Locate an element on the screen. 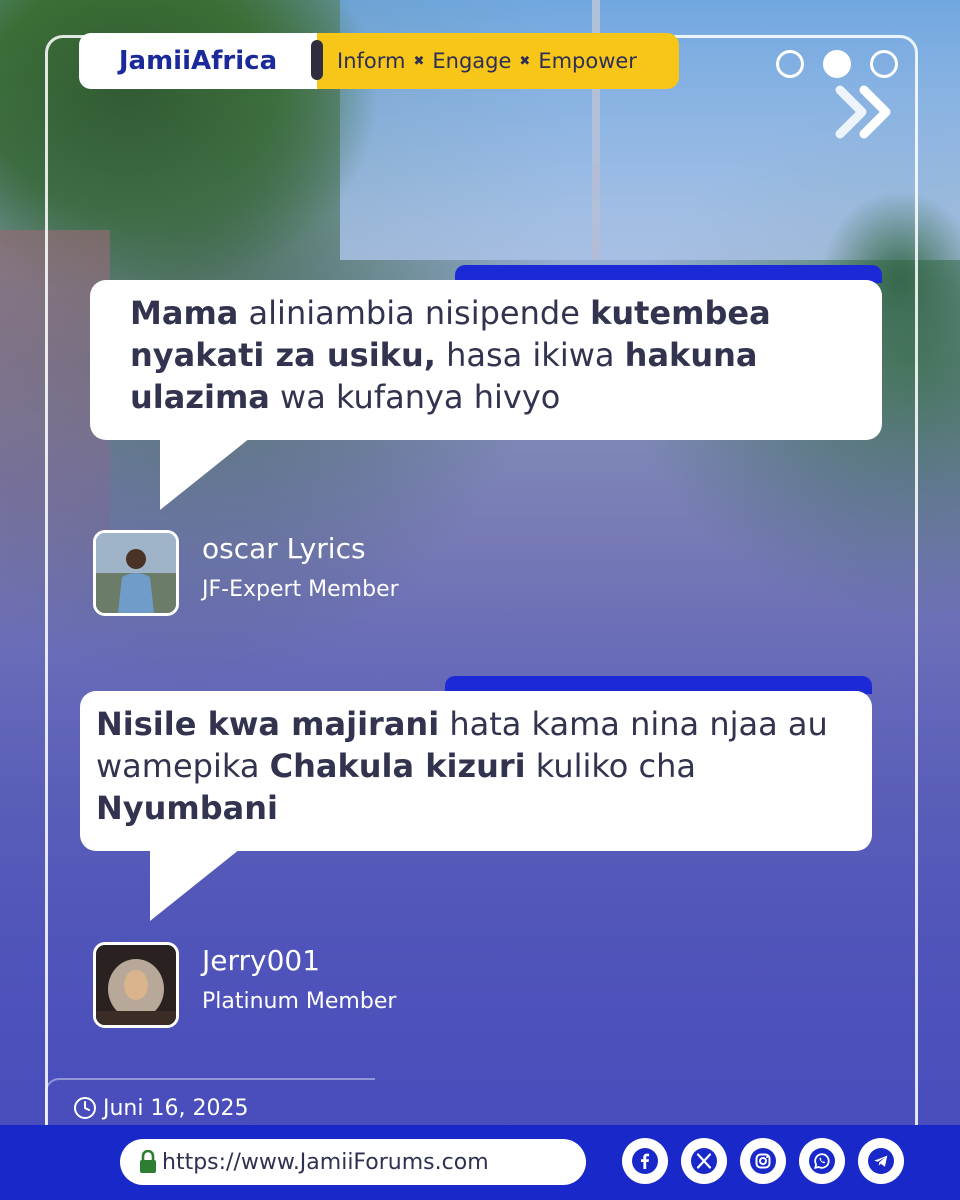 The width and height of the screenshot is (960, 1200). instagram-icon is located at coordinates (763, 1161).